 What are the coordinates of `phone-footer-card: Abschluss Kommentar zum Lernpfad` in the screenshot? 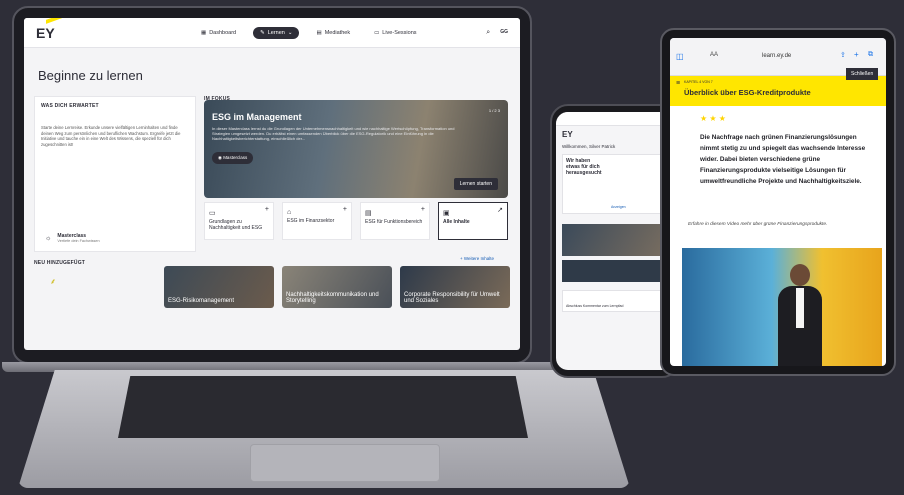 It's located at (615, 301).